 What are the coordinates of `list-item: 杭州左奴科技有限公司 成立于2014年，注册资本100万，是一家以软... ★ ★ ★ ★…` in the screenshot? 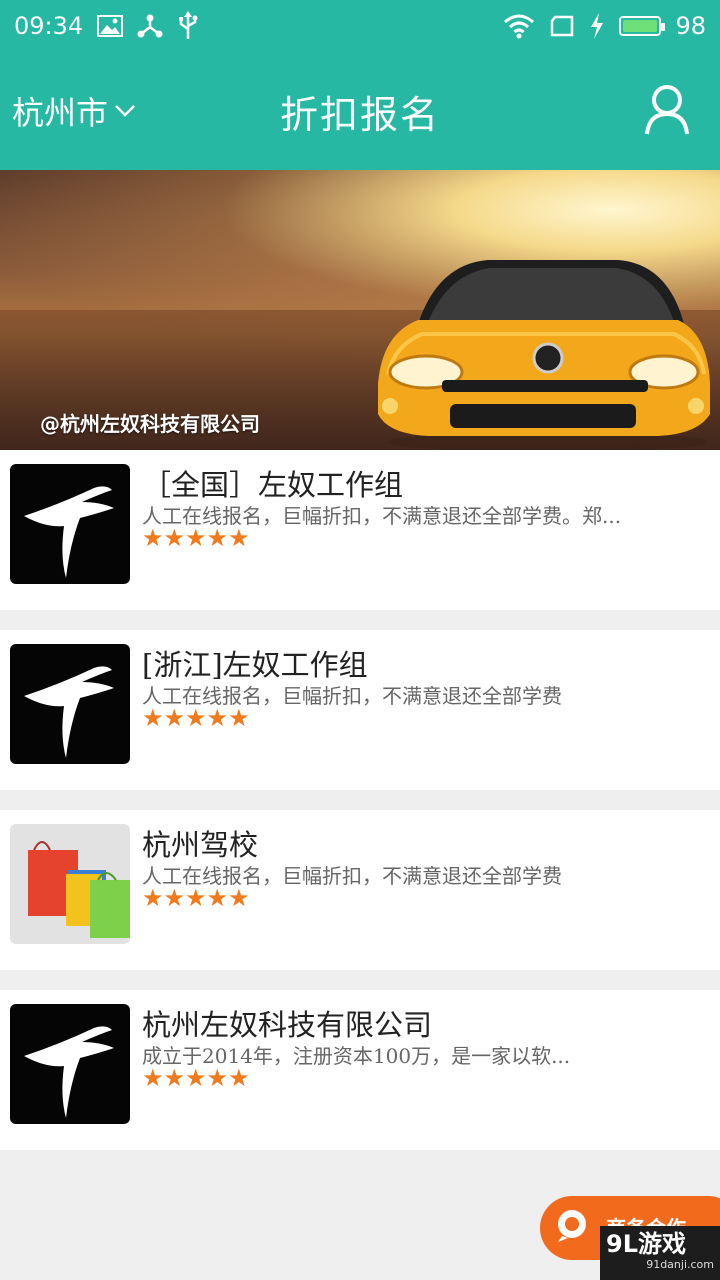 It's located at (360, 1070).